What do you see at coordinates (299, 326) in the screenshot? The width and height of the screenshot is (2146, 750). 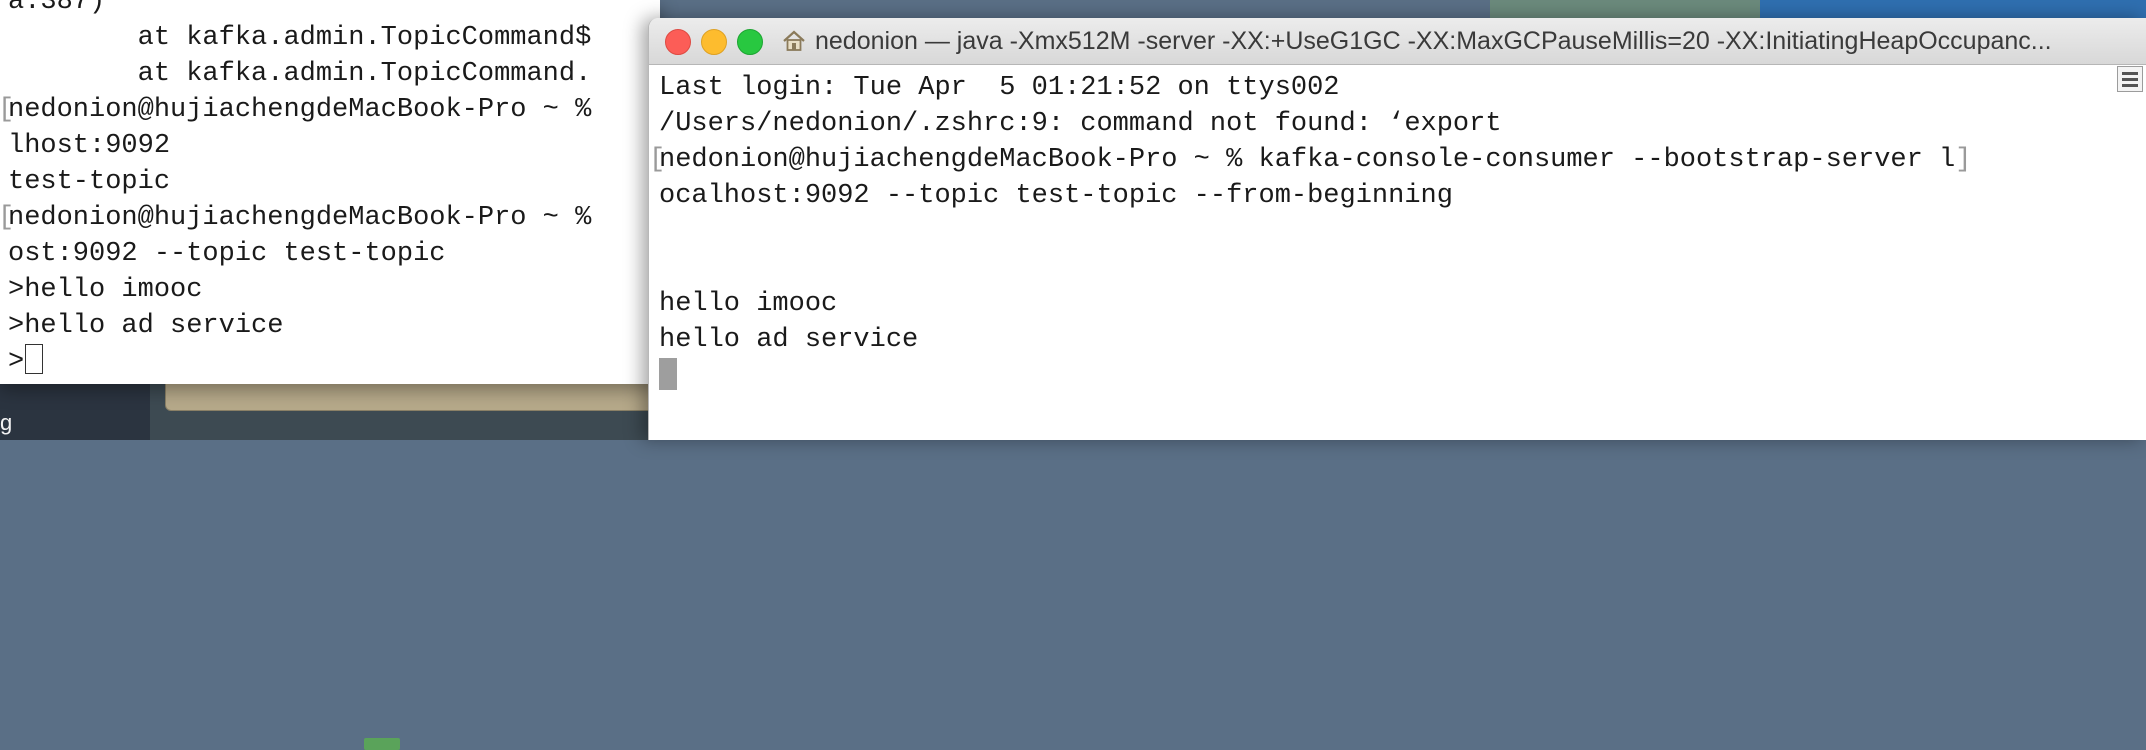 I see `terminal-line: >hello ad service` at bounding box center [299, 326].